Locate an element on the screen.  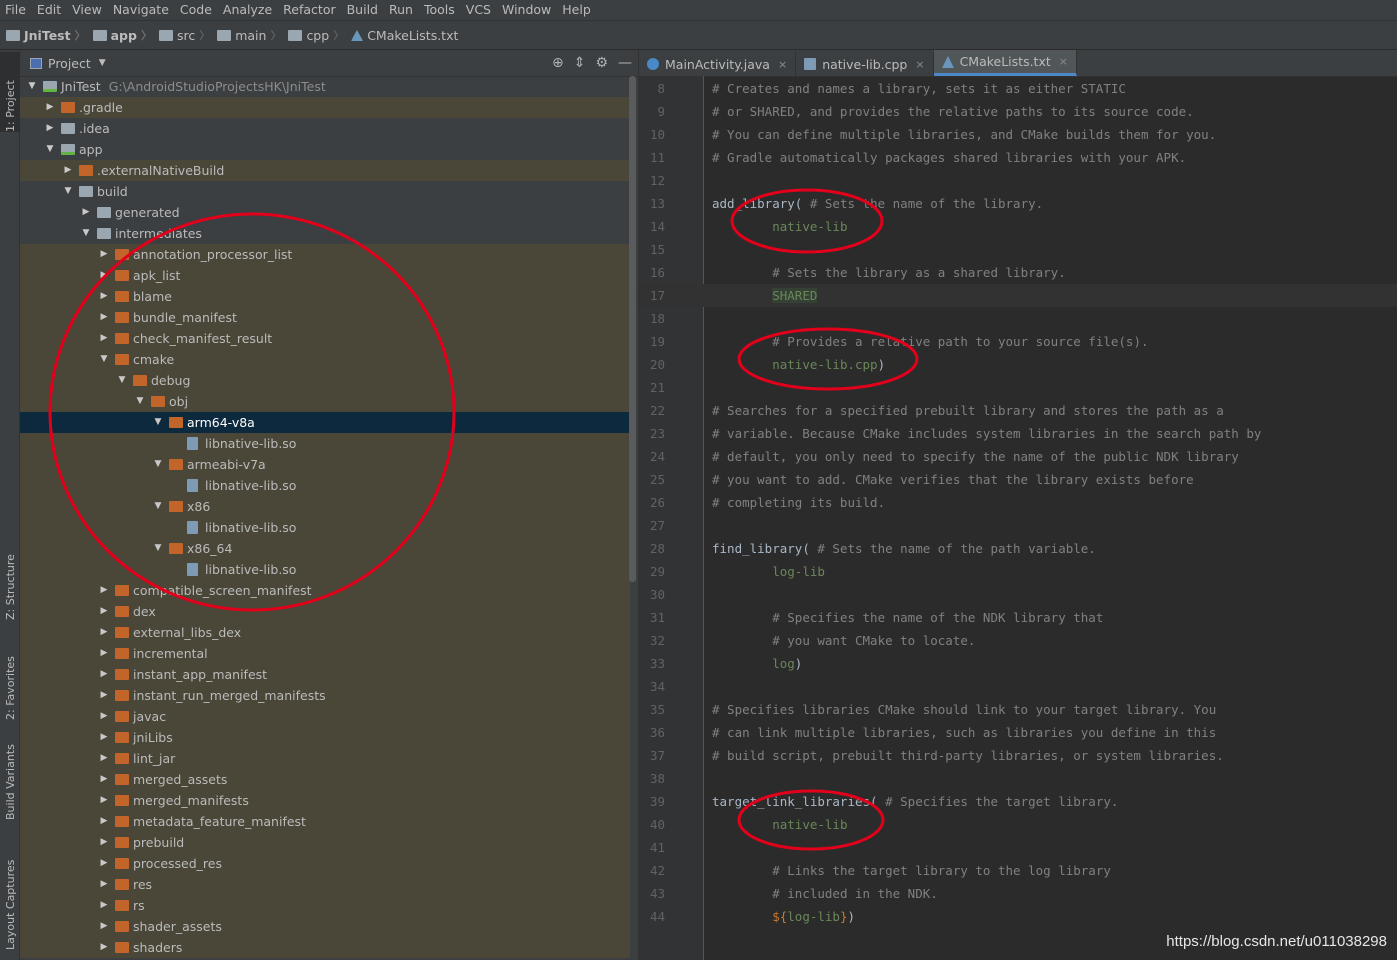
tree-node: ▶ .externalNativeBuild is located at coordinates (325, 170).